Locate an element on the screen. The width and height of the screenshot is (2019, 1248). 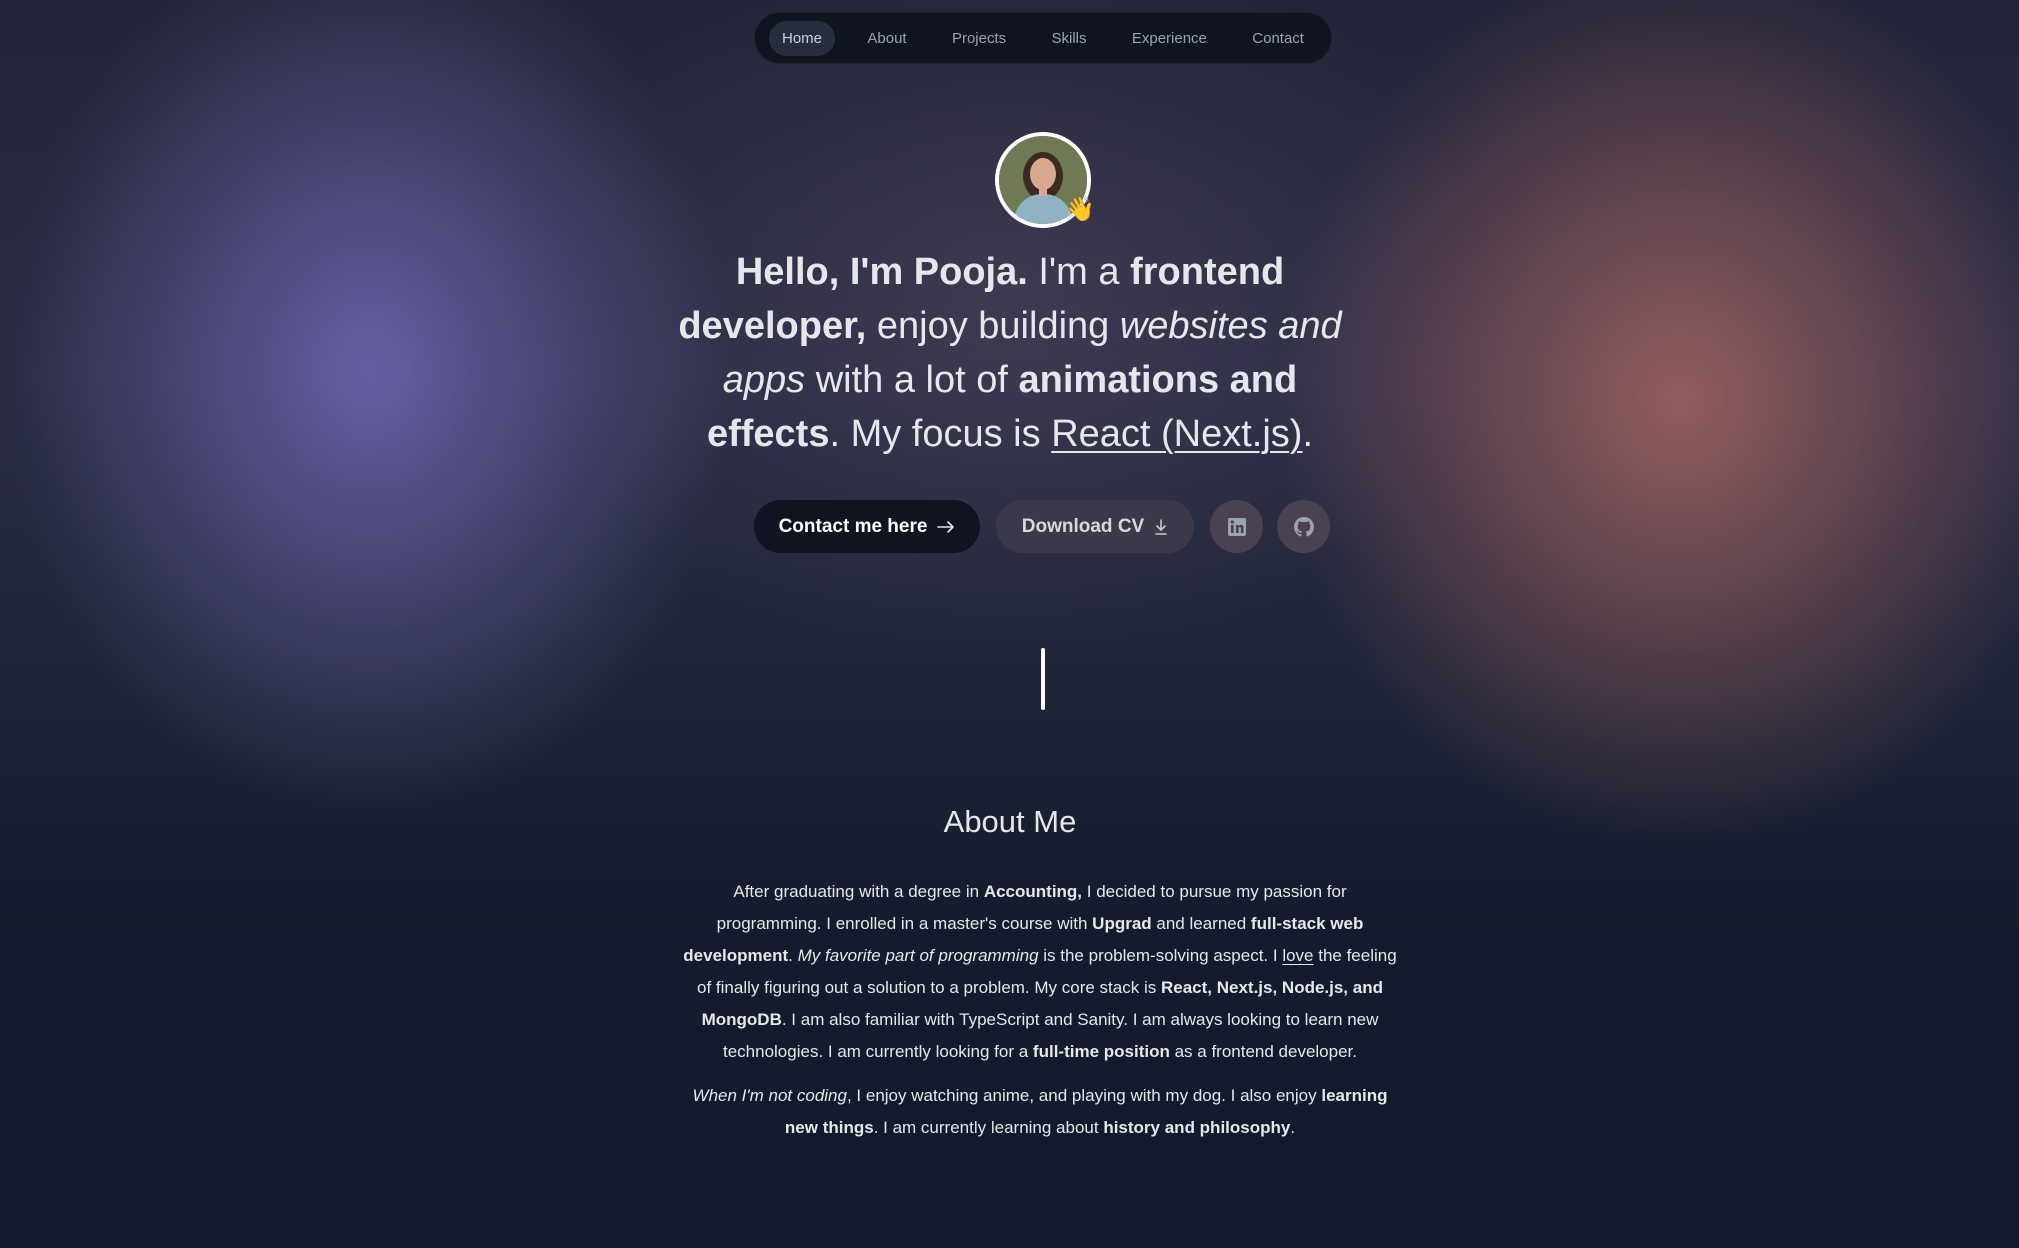
about-title: About Me is located at coordinates (1010, 821).